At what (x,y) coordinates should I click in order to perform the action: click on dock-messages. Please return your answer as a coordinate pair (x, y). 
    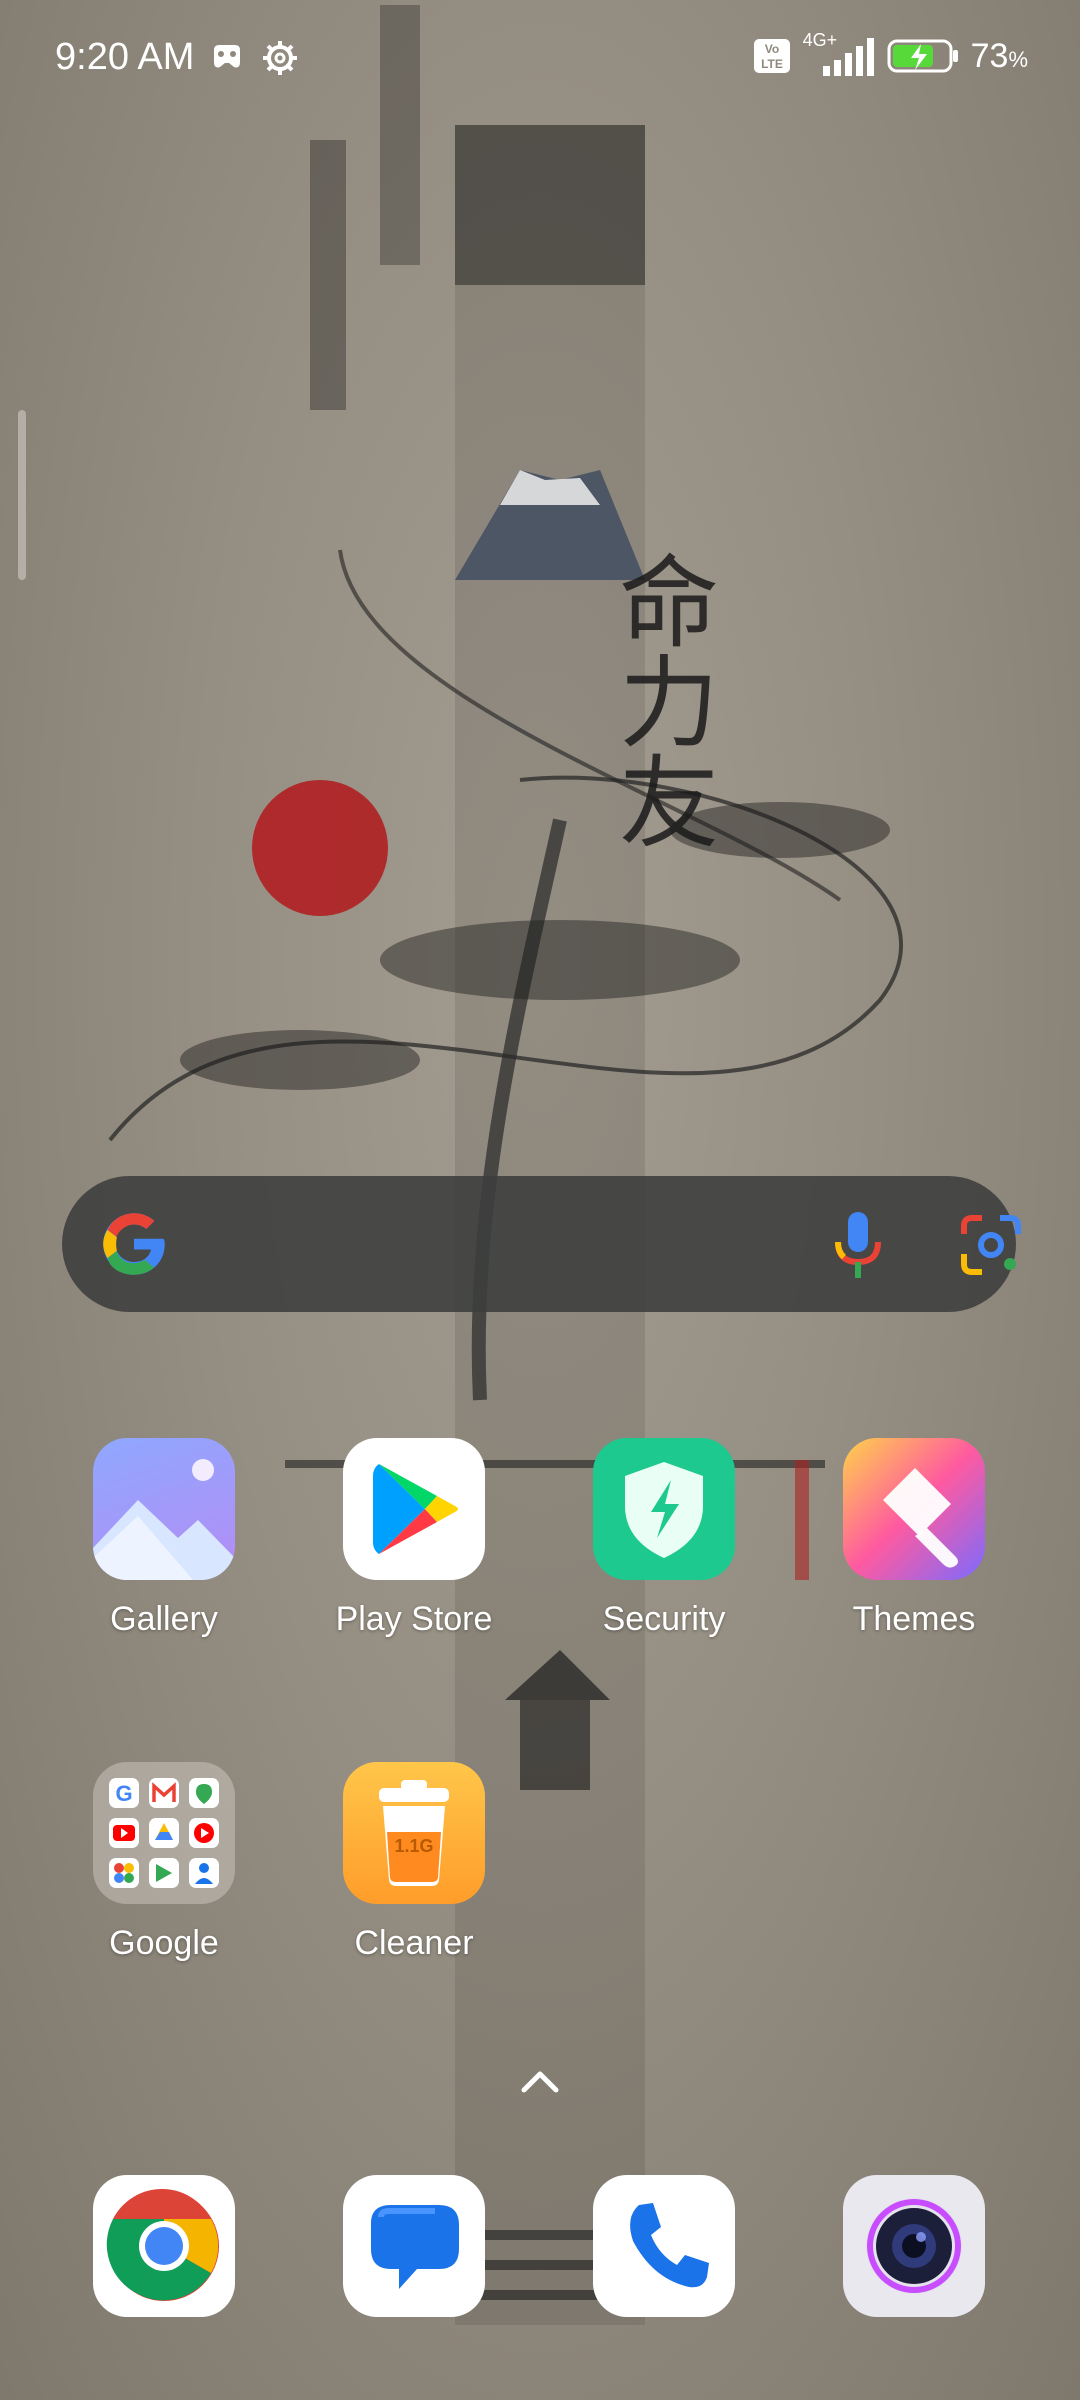
    Looking at the image, I should click on (414, 2246).